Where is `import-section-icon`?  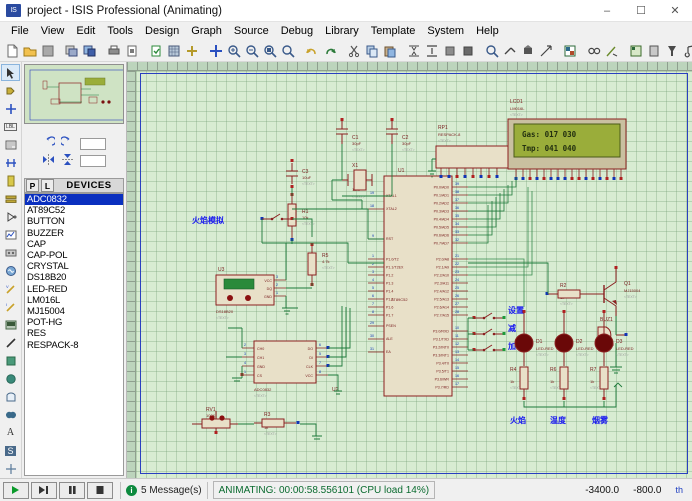
import-section-icon is located at coordinates (72, 51).